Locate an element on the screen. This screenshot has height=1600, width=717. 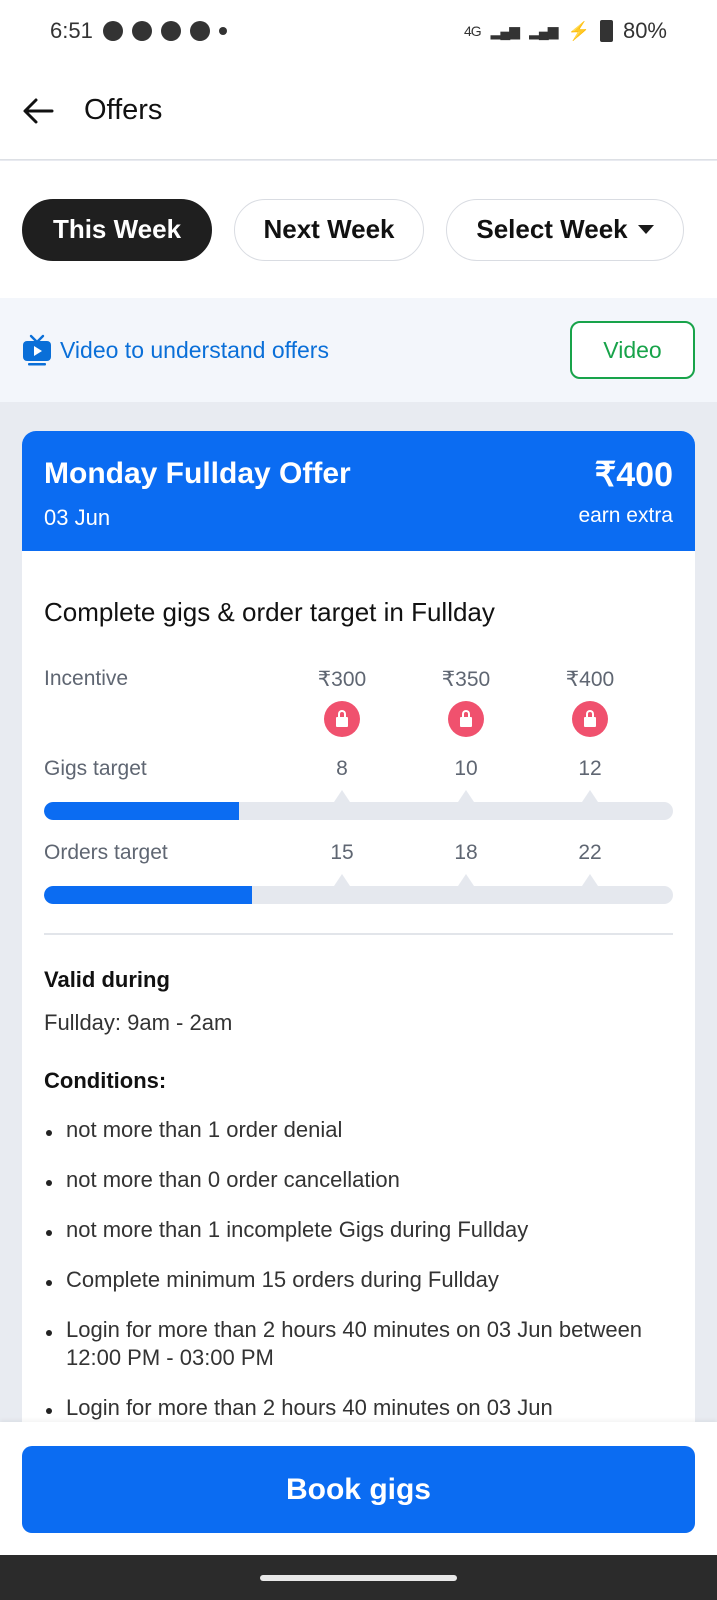
list-item: not more than 0 order cancellation is located at coordinates (354, 1180).